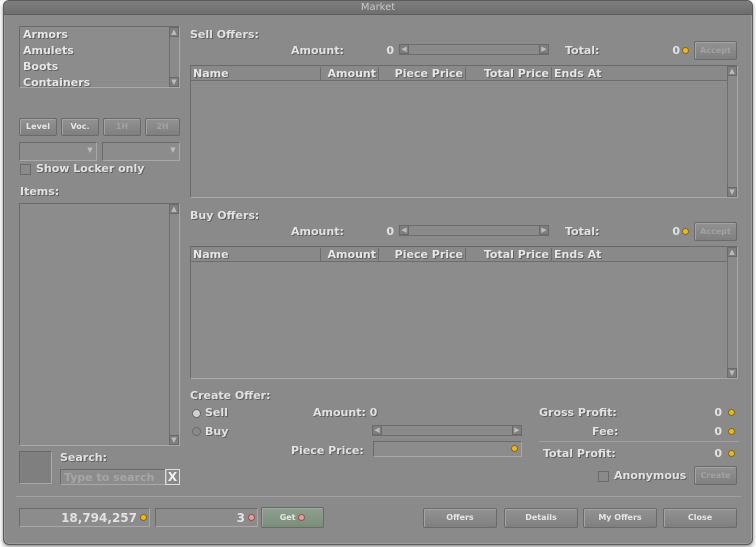  What do you see at coordinates (447, 449) in the screenshot?
I see `piece-price-input` at bounding box center [447, 449].